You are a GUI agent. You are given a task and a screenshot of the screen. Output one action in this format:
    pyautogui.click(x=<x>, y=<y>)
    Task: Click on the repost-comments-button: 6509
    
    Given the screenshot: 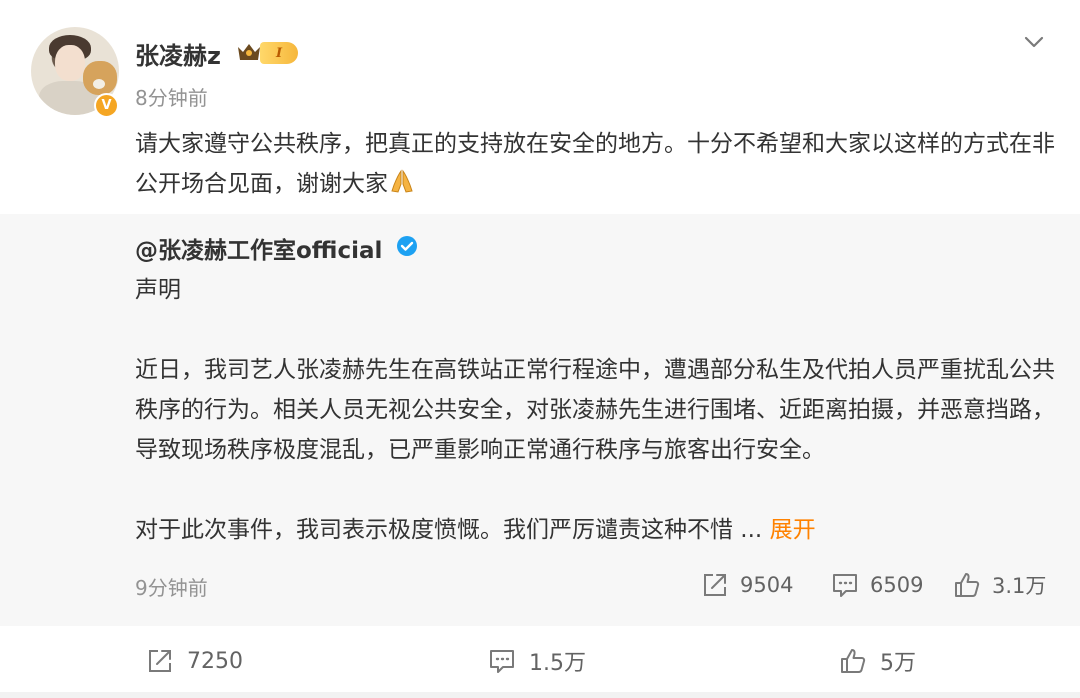 What is the action you would take?
    pyautogui.click(x=876, y=585)
    